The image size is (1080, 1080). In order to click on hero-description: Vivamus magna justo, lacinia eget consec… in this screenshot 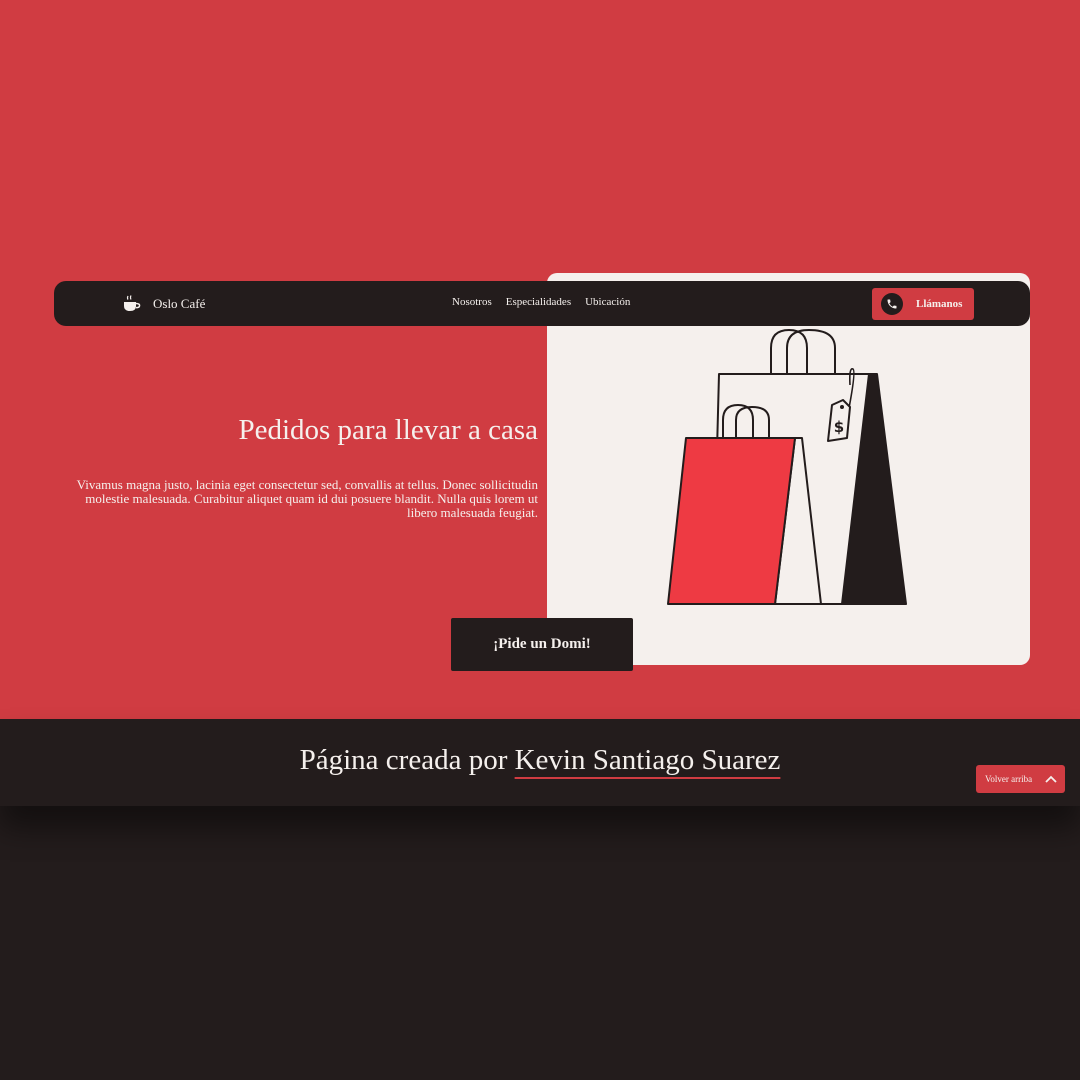, I will do `click(307, 498)`.